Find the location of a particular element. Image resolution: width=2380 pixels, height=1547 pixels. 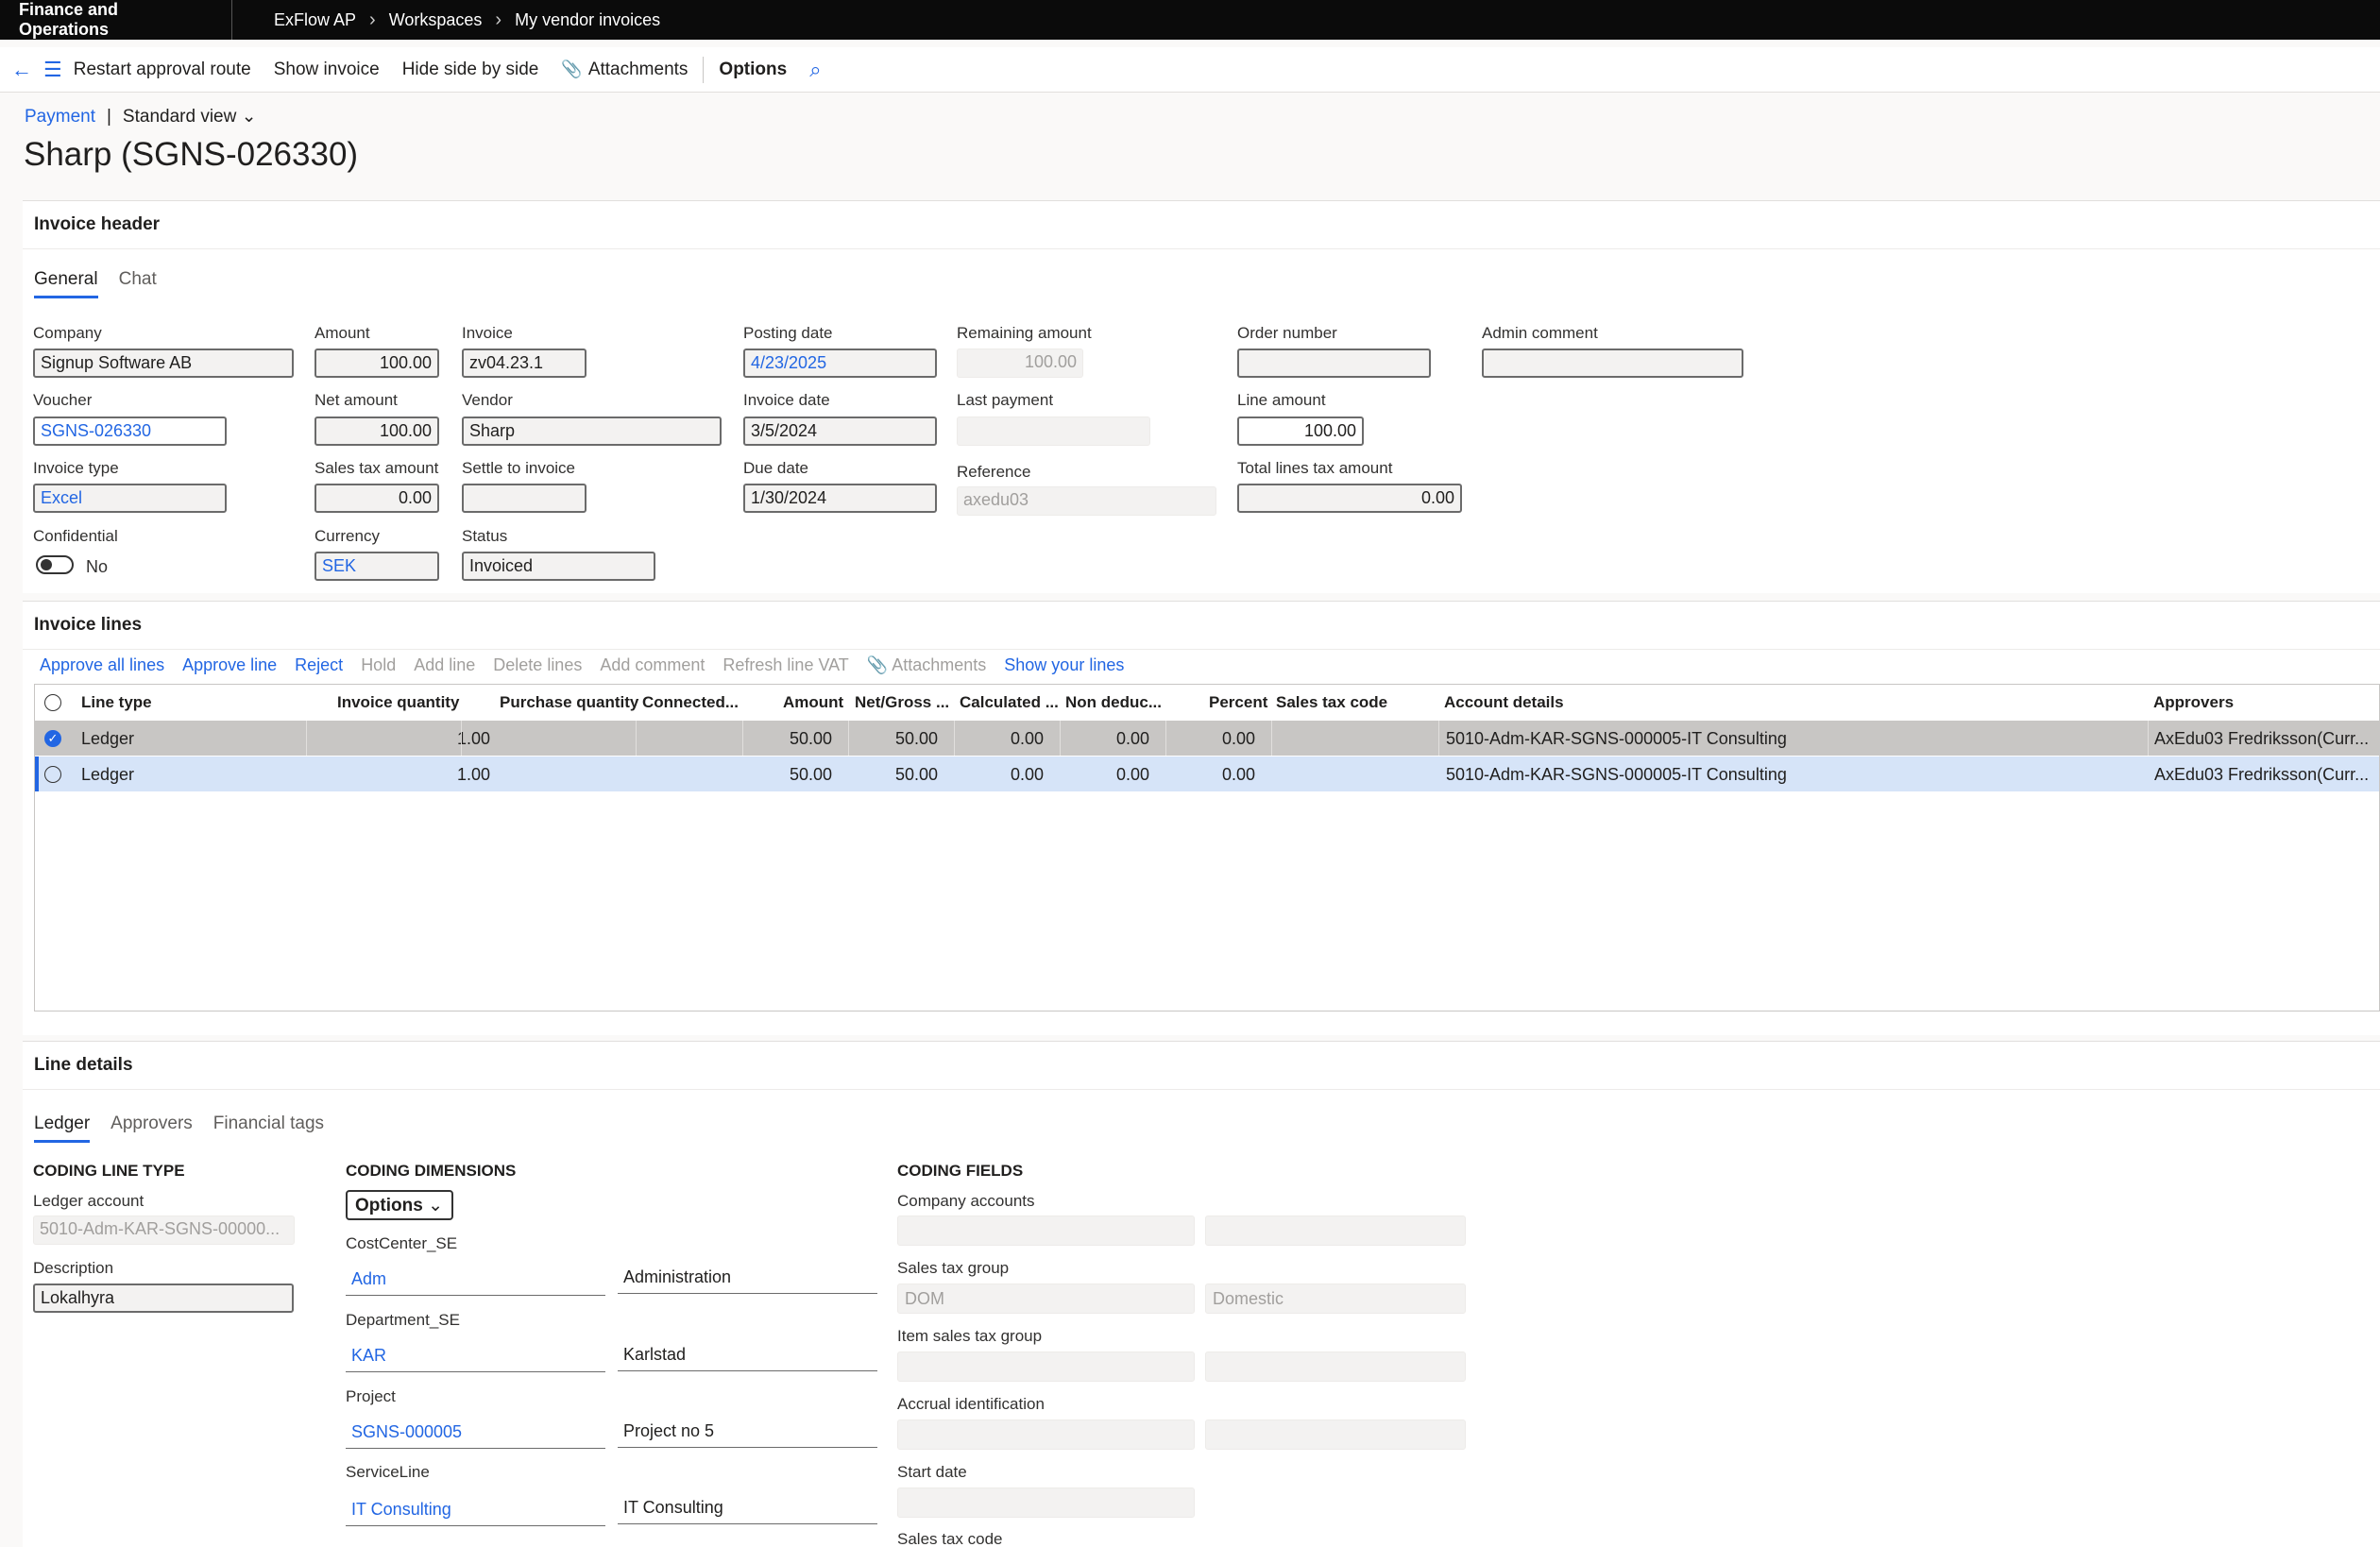

add-line-button: Add line is located at coordinates (444, 665).